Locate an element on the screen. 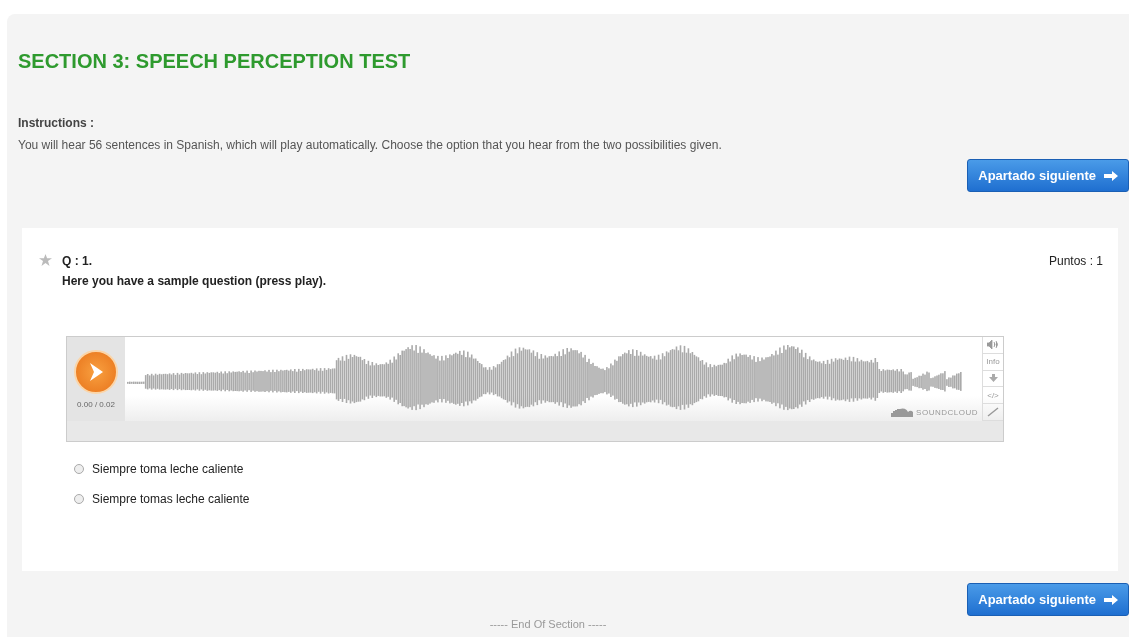 Image resolution: width=1129 pixels, height=637 pixels. play-icon is located at coordinates (96, 371).